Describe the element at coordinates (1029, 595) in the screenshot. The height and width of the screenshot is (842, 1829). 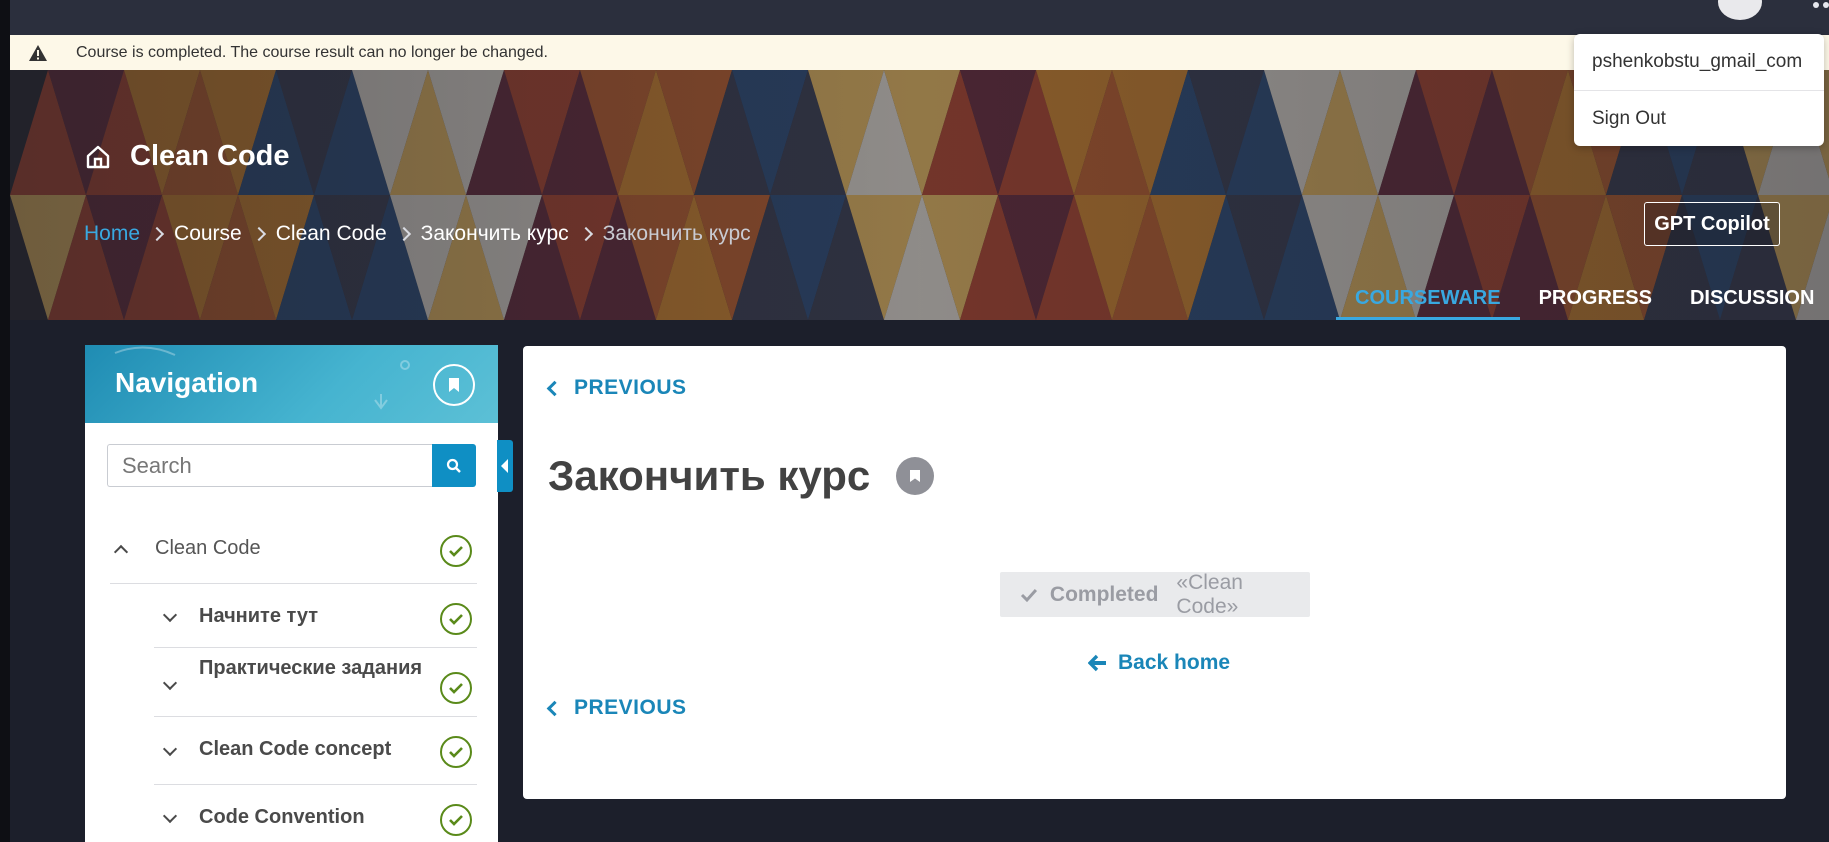
I see `check-icon` at that location.